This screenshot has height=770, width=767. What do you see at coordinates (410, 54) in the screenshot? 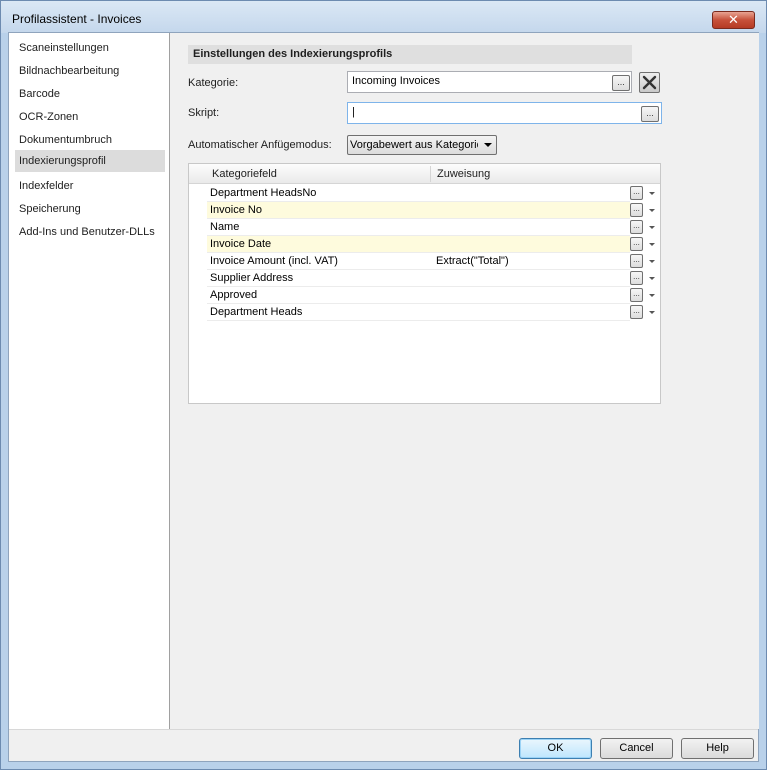
I see `section-title: Einstellungen des Indexierungsprofils` at bounding box center [410, 54].